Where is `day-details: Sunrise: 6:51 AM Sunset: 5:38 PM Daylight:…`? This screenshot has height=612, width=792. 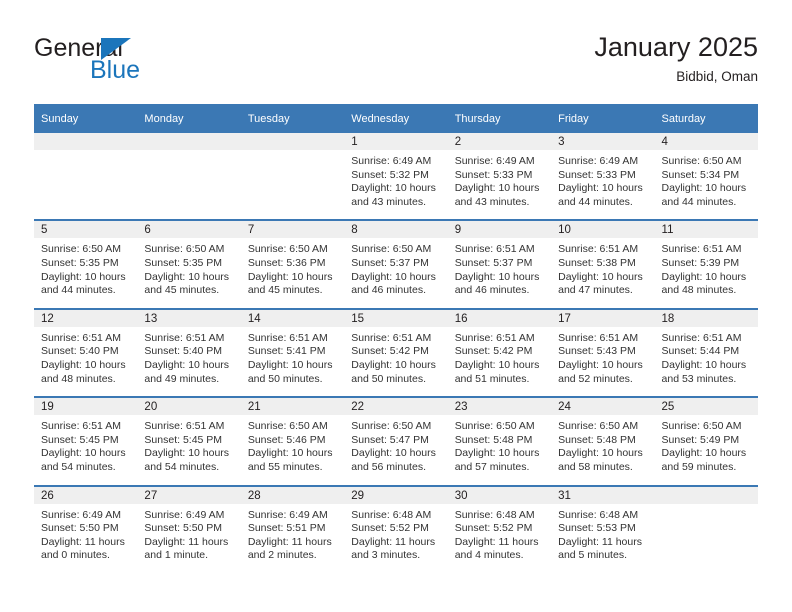 day-details: Sunrise: 6:51 AM Sunset: 5:38 PM Daylight:… is located at coordinates (603, 273).